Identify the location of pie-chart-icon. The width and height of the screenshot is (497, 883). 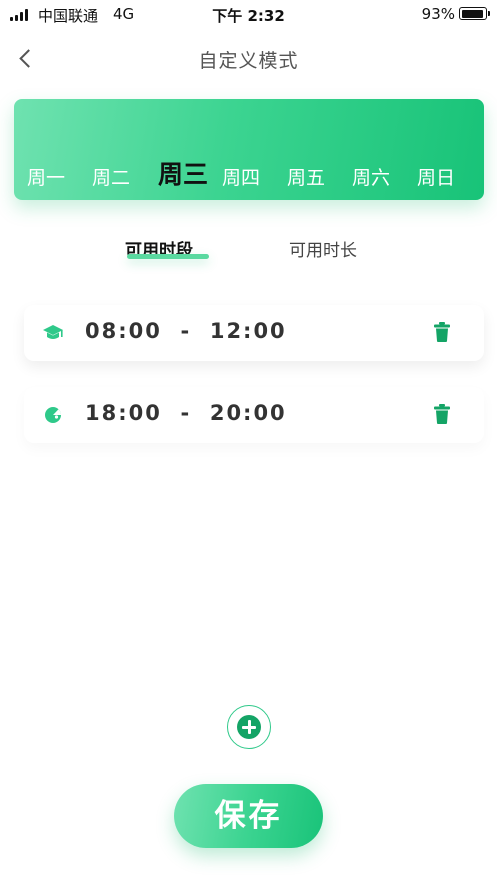
(53, 415).